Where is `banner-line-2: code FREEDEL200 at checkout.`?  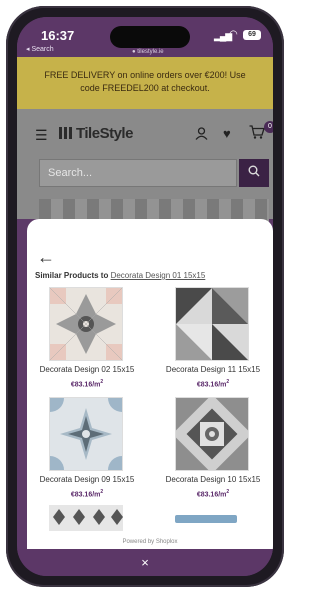
banner-line-2: code FREEDEL200 at checkout. is located at coordinates (145, 88).